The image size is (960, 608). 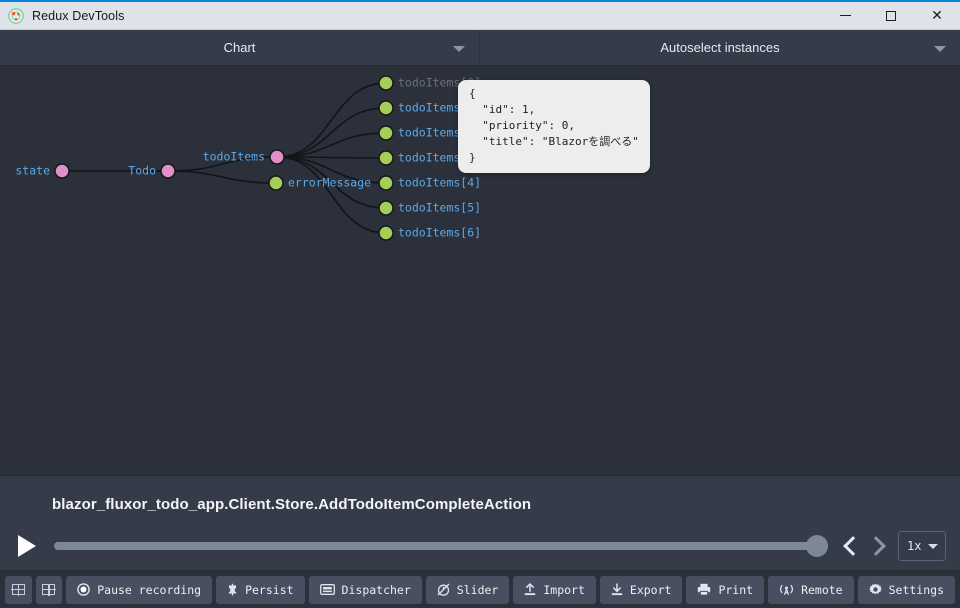 I want to click on settings-button-label: Settings, so click(x=916, y=589).